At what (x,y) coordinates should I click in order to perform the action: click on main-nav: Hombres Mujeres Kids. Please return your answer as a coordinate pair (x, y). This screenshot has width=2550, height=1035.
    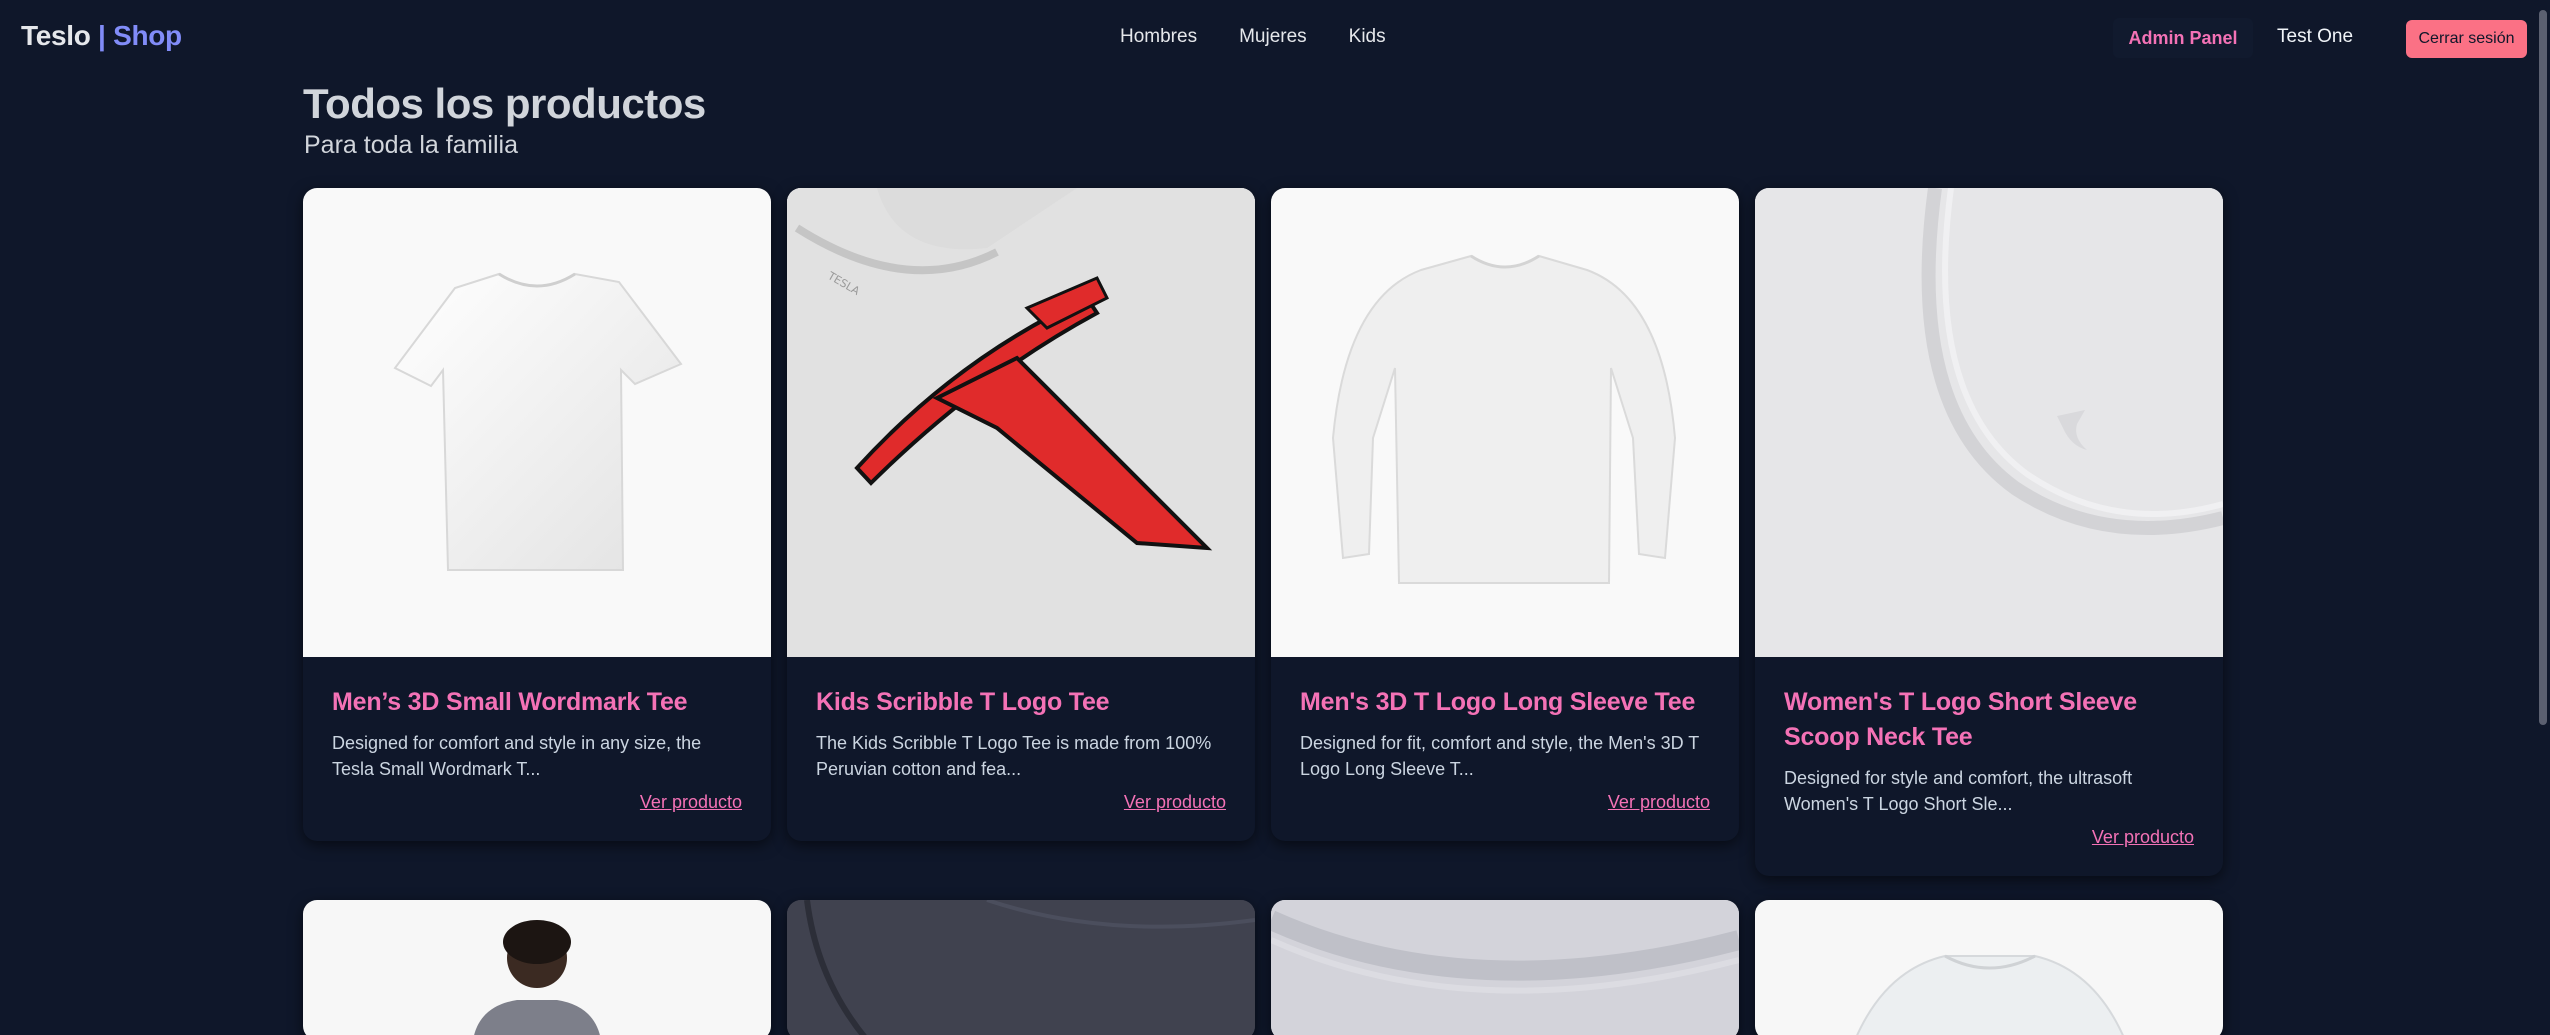
    Looking at the image, I should click on (1274, 37).